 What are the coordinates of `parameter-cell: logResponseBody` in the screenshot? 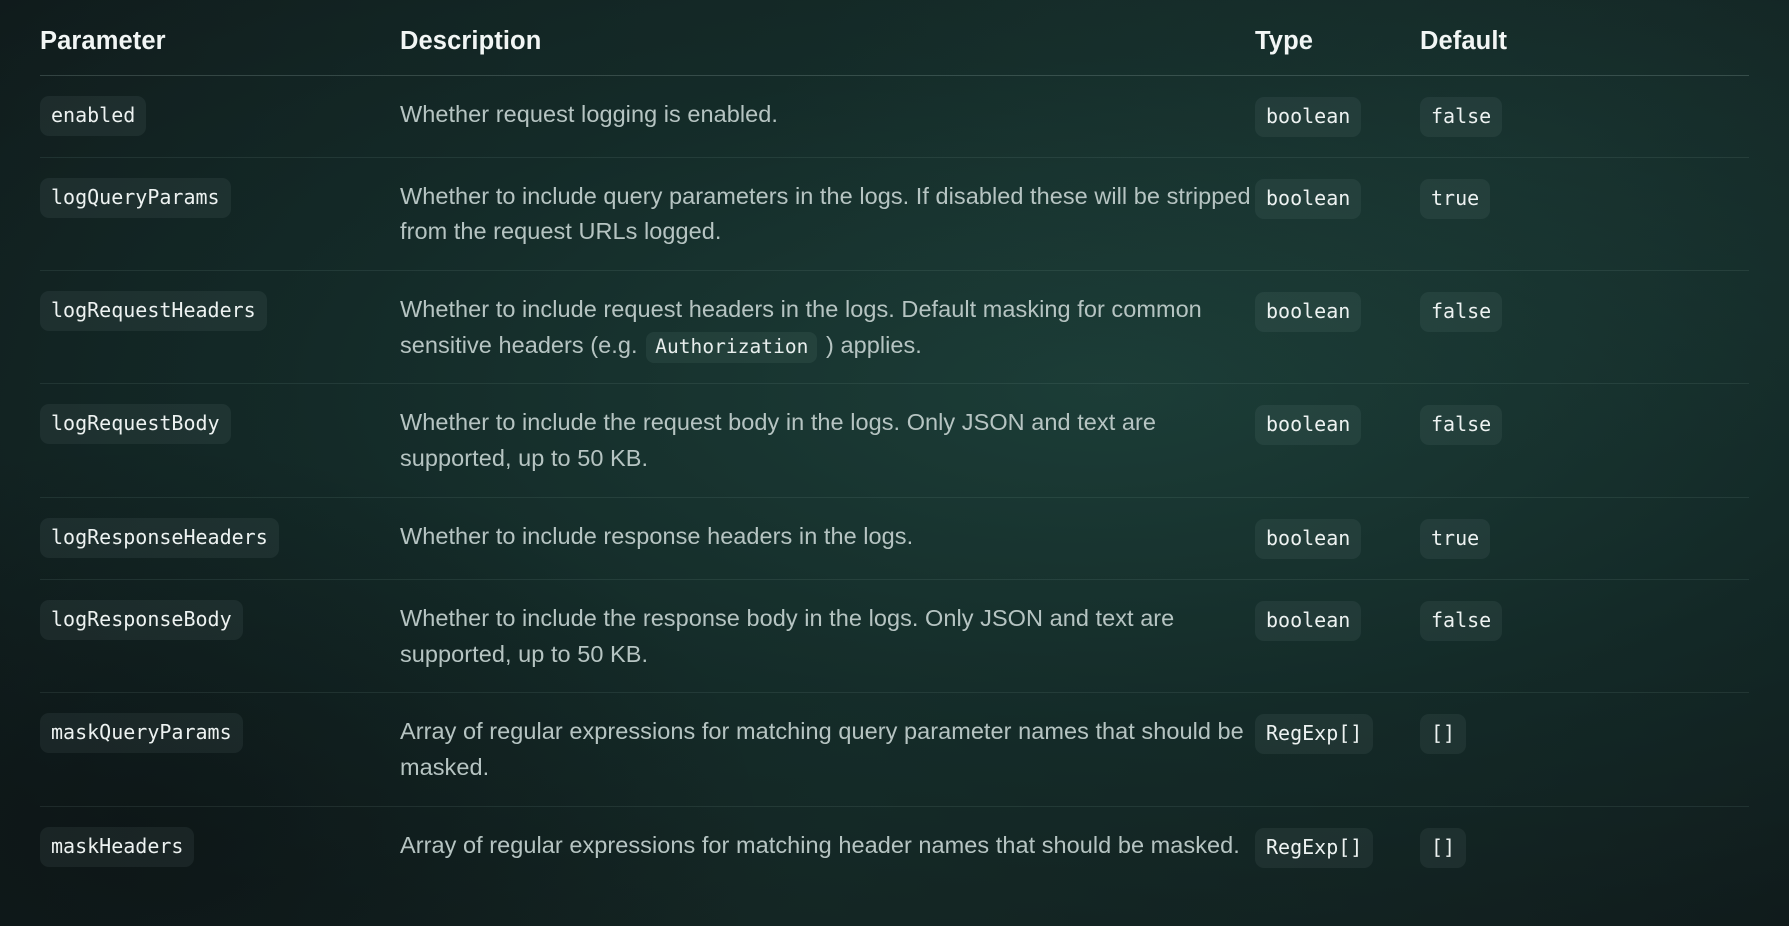 It's located at (220, 619).